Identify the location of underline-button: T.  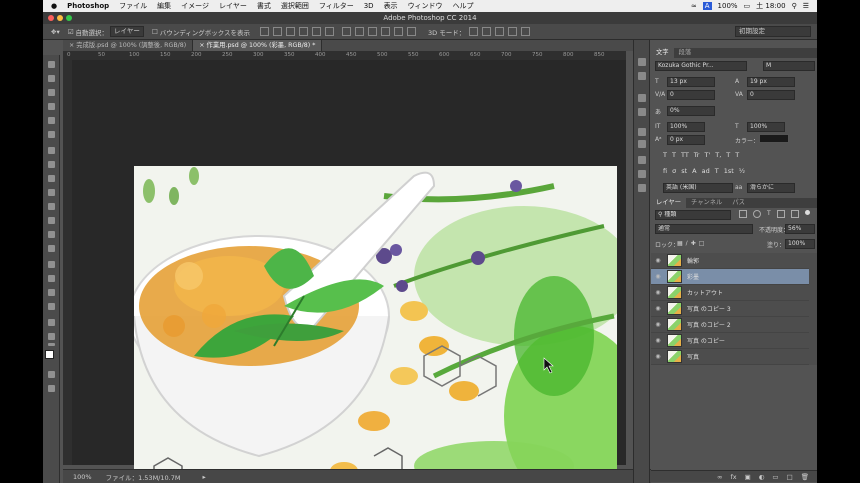
(728, 155).